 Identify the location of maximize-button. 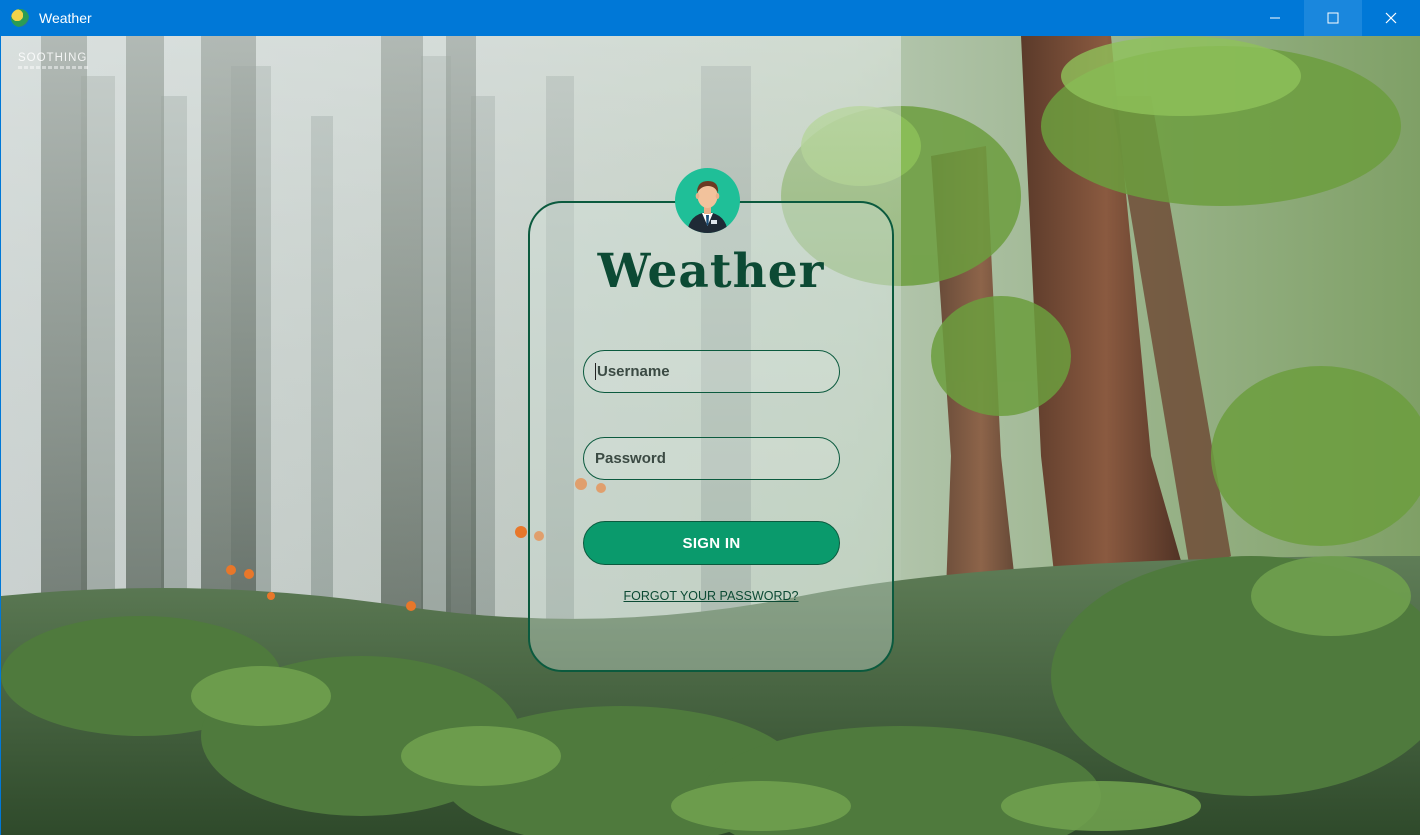
(1333, 18).